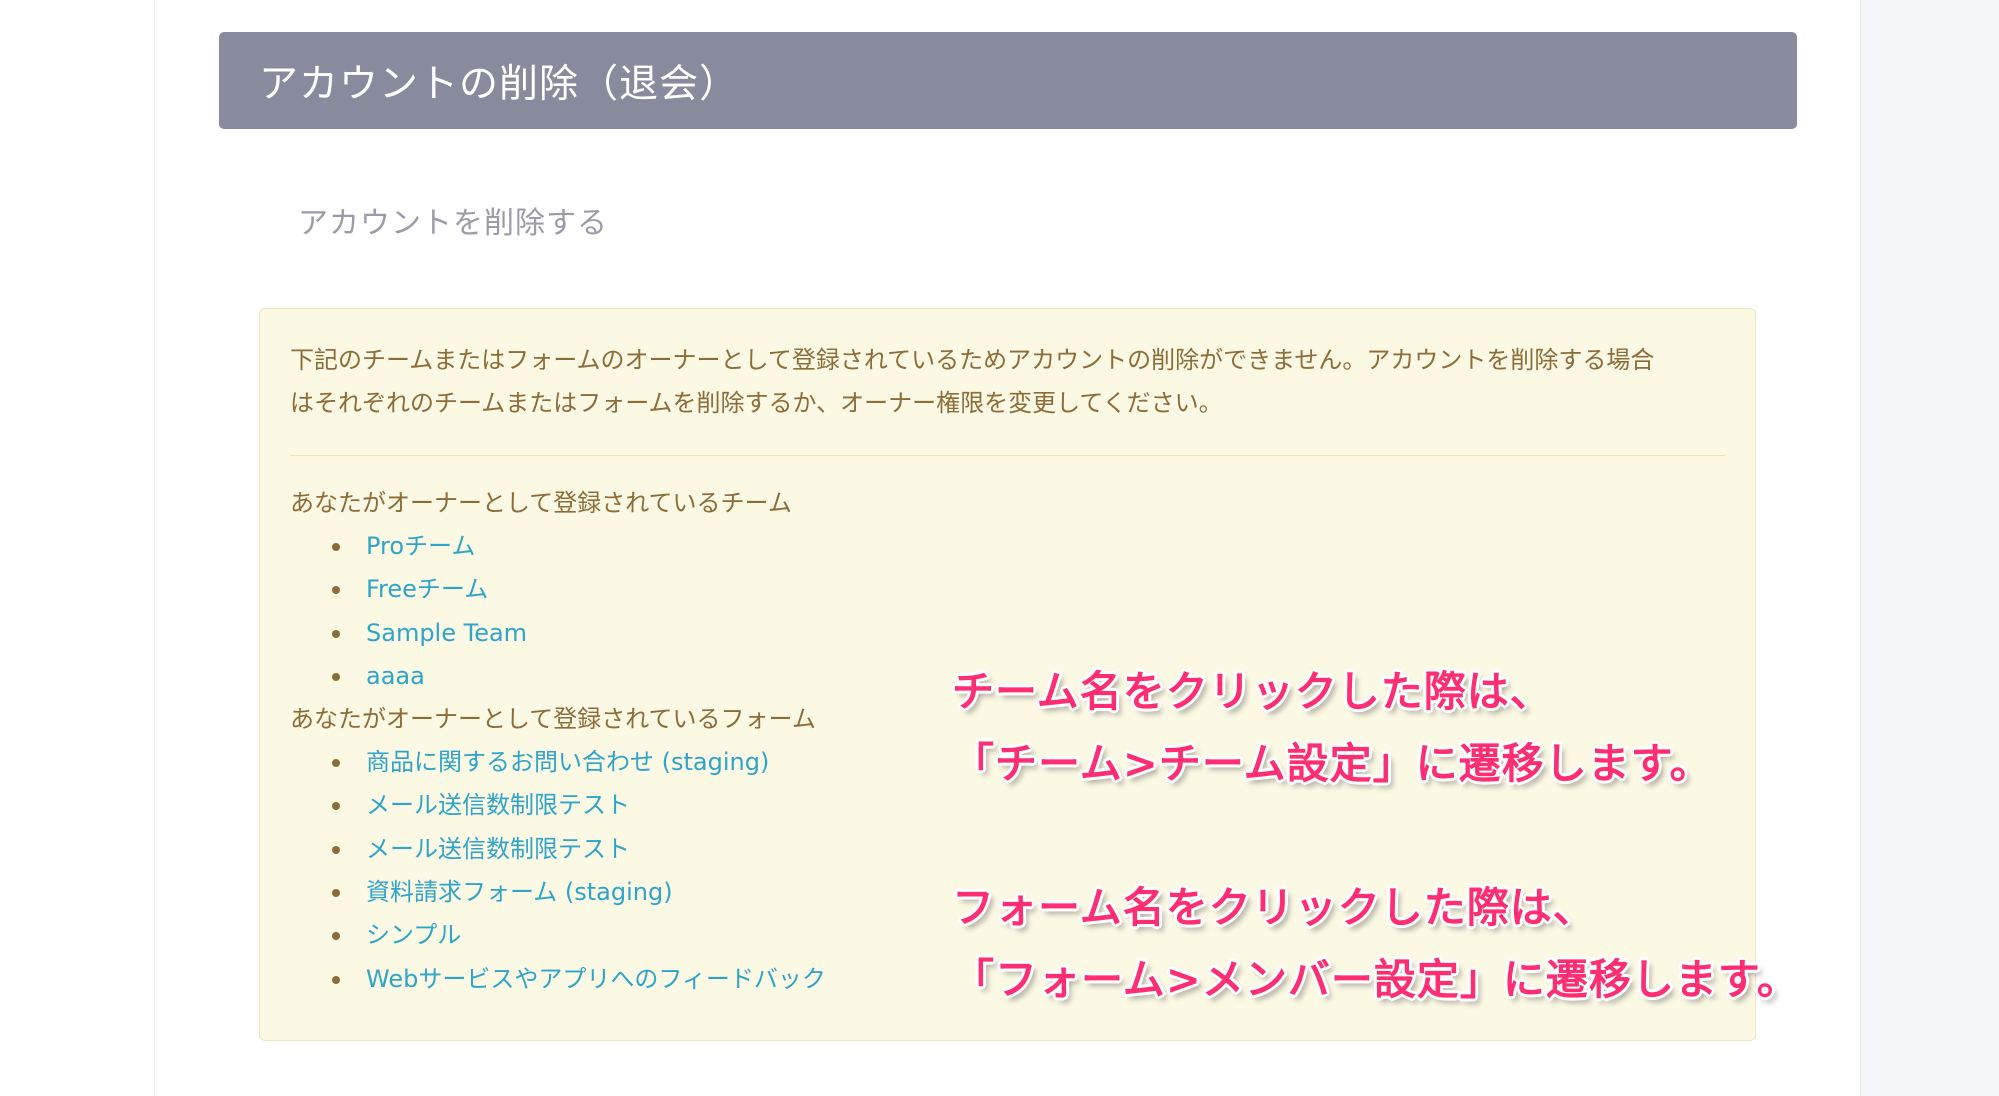  I want to click on right-gutter, so click(1929, 548).